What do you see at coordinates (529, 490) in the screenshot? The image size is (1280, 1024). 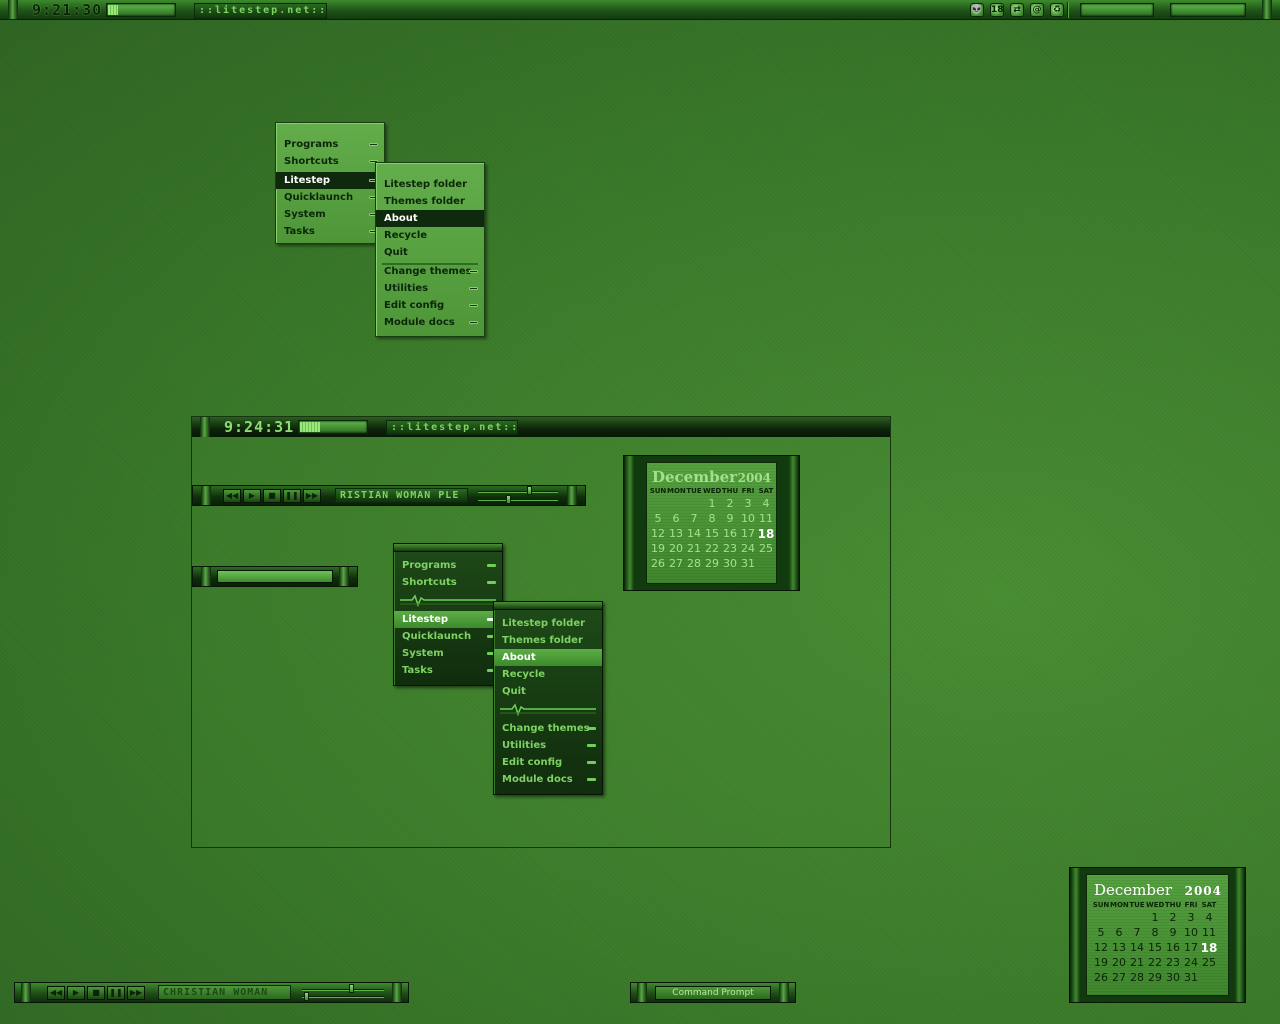 I see `preview-seek-knob` at bounding box center [529, 490].